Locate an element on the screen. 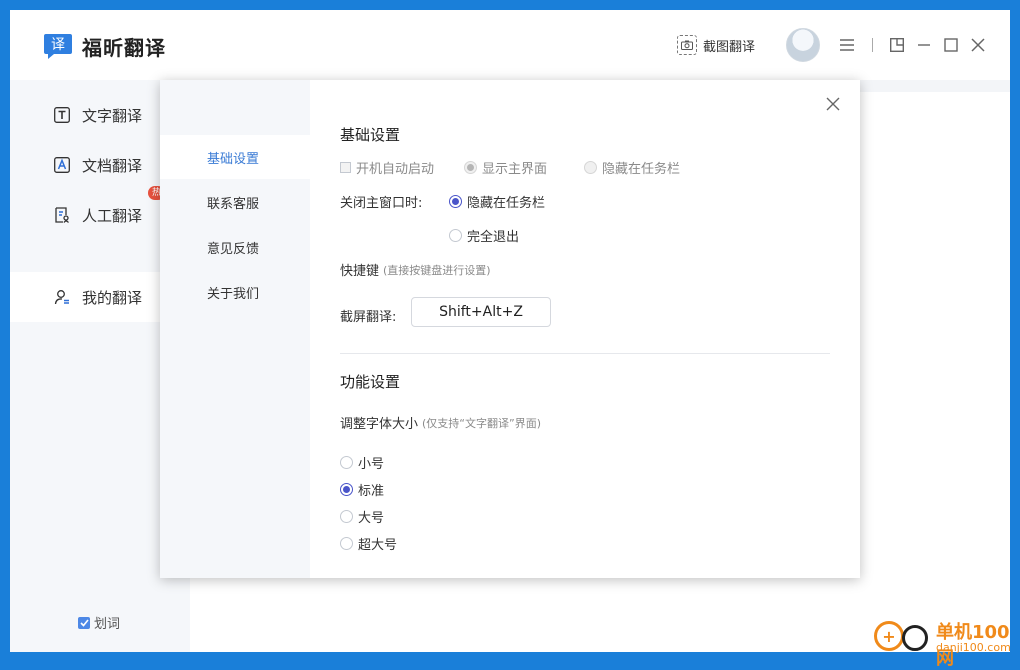 Image resolution: width=1020 pixels, height=670 pixels. word-select-label: 划词 is located at coordinates (107, 624).